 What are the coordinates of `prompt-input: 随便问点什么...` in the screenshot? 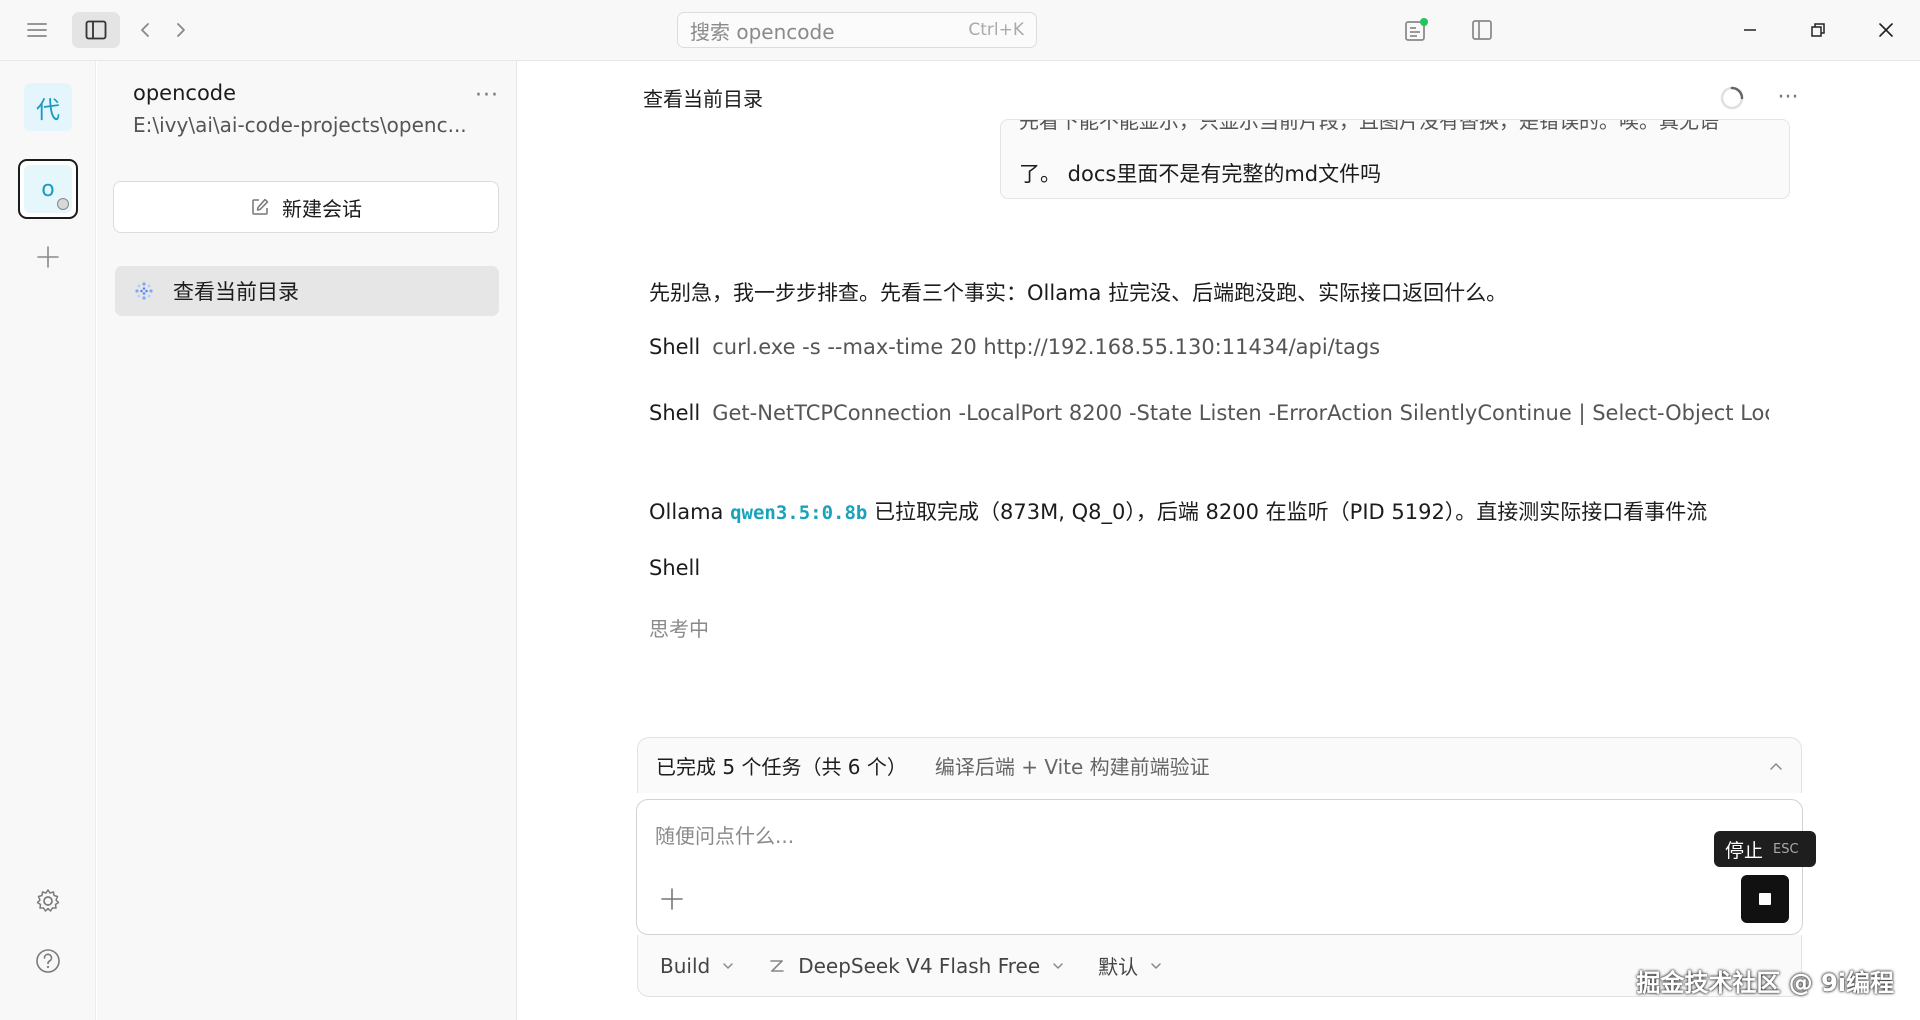 It's located at (1219, 867).